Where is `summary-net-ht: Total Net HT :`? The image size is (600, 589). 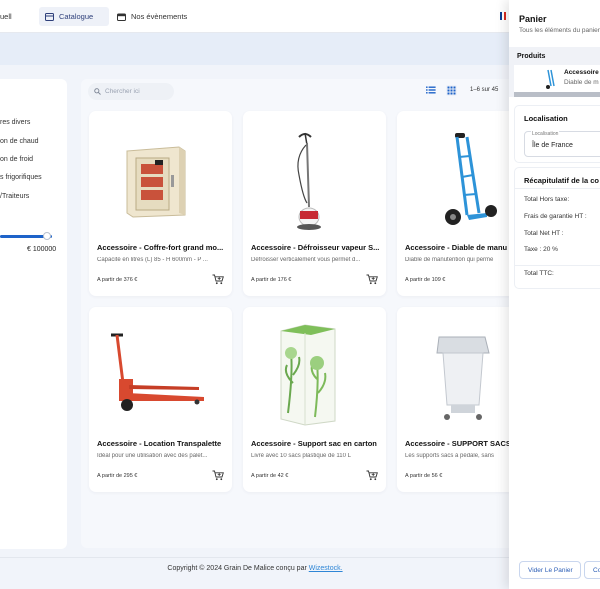 summary-net-ht: Total Net HT : is located at coordinates (544, 233).